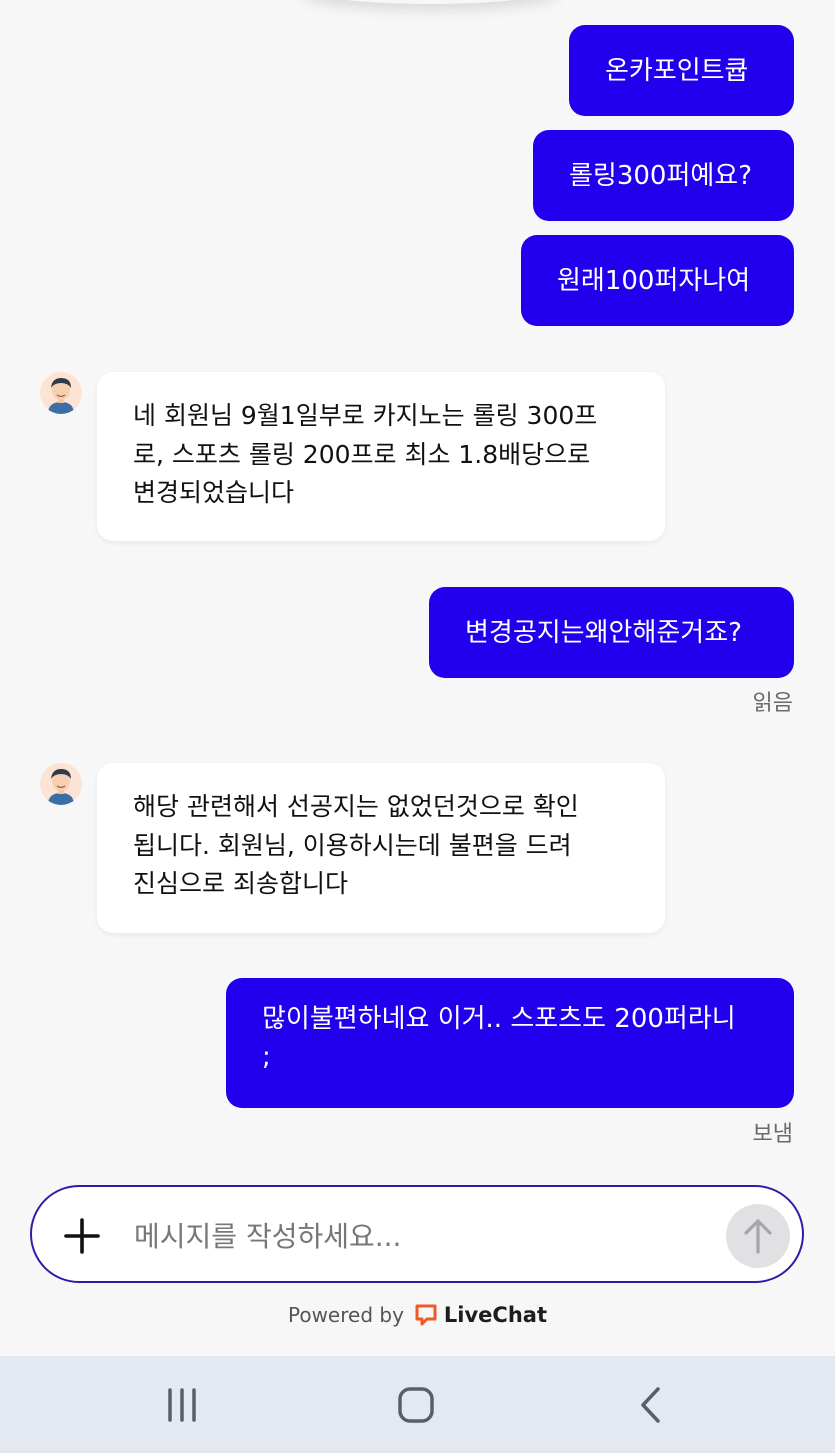 The image size is (835, 1453). I want to click on brand-name: LiveChat, so click(495, 1315).